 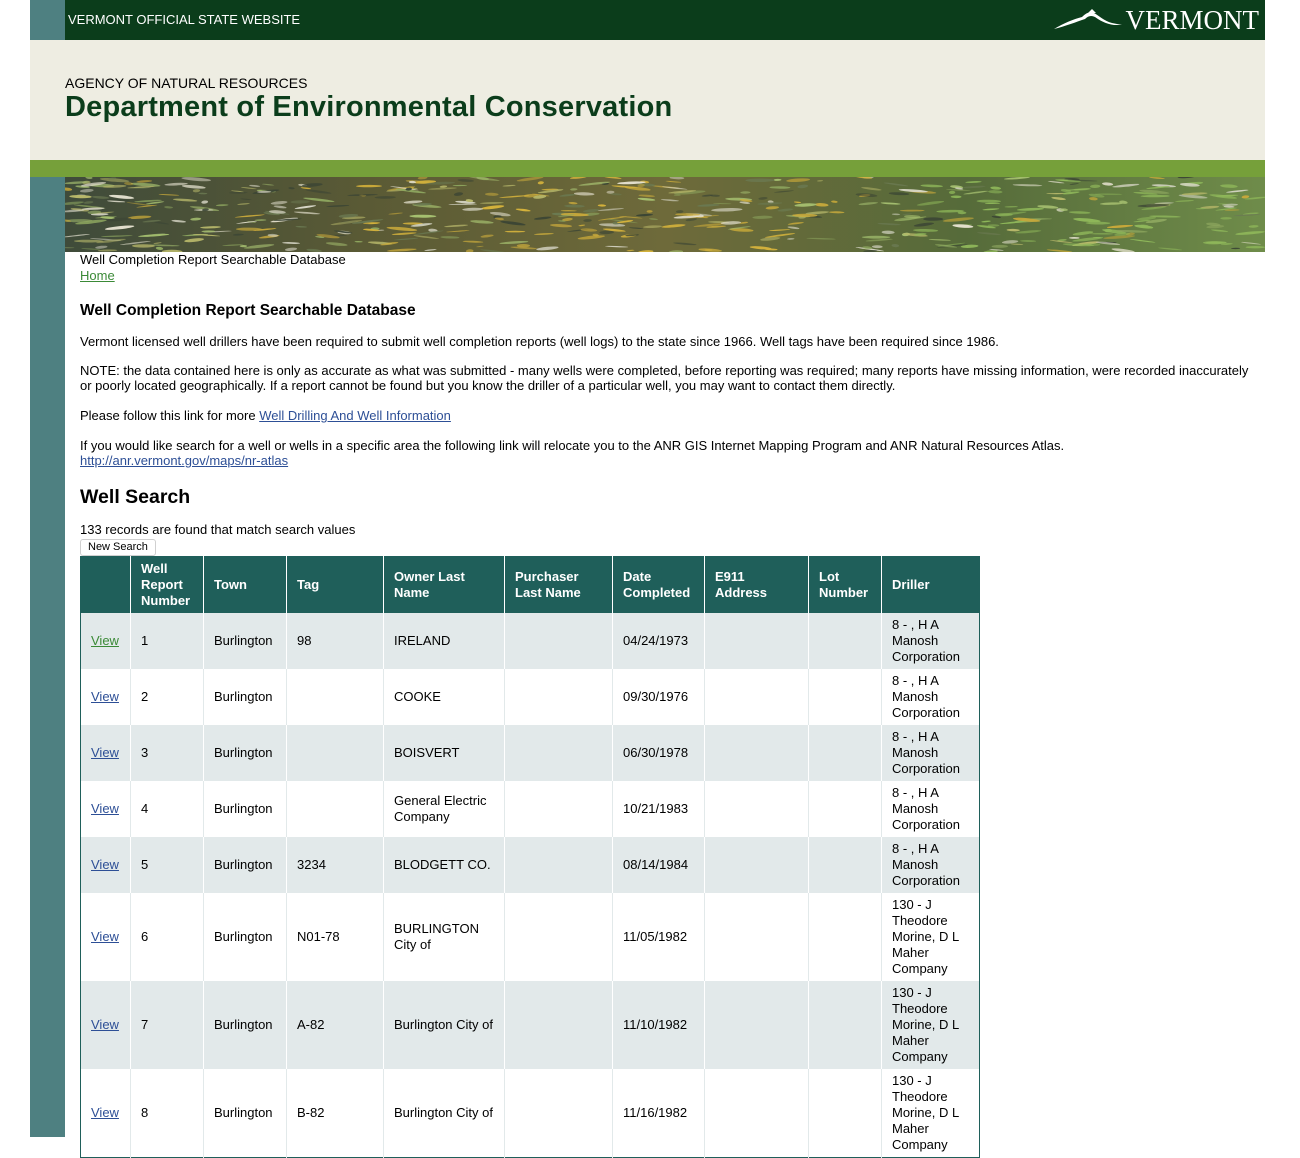 What do you see at coordinates (658, 809) in the screenshot?
I see `date-completed-cell: 10/21/1983` at bounding box center [658, 809].